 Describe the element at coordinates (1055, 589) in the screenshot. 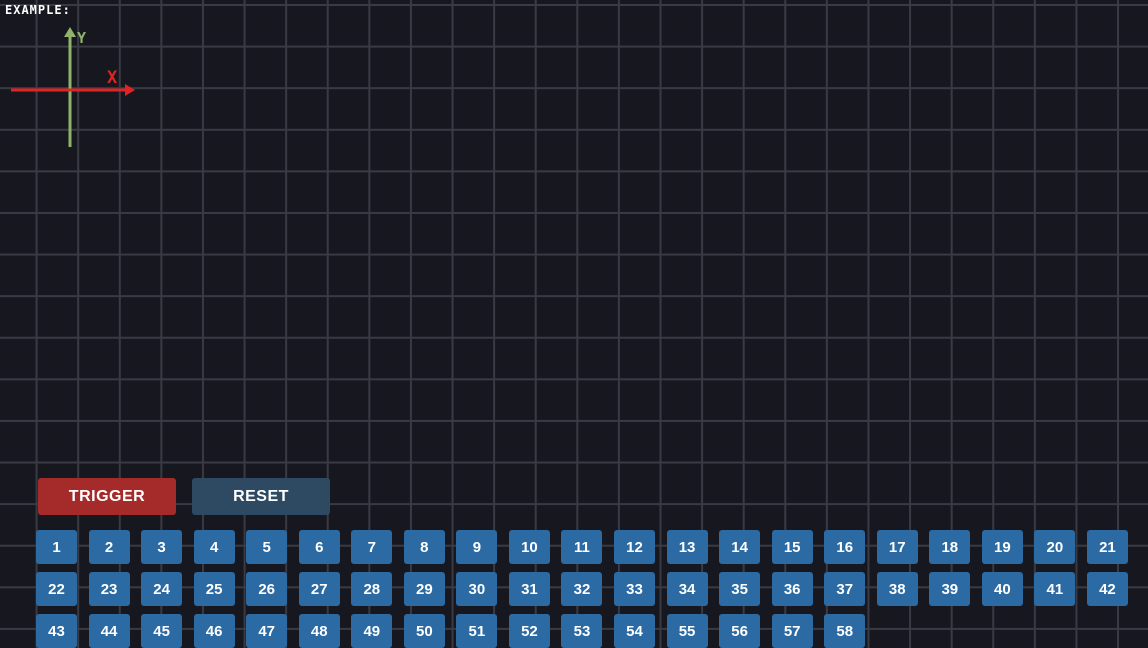

I see `number-button-41: 41` at that location.